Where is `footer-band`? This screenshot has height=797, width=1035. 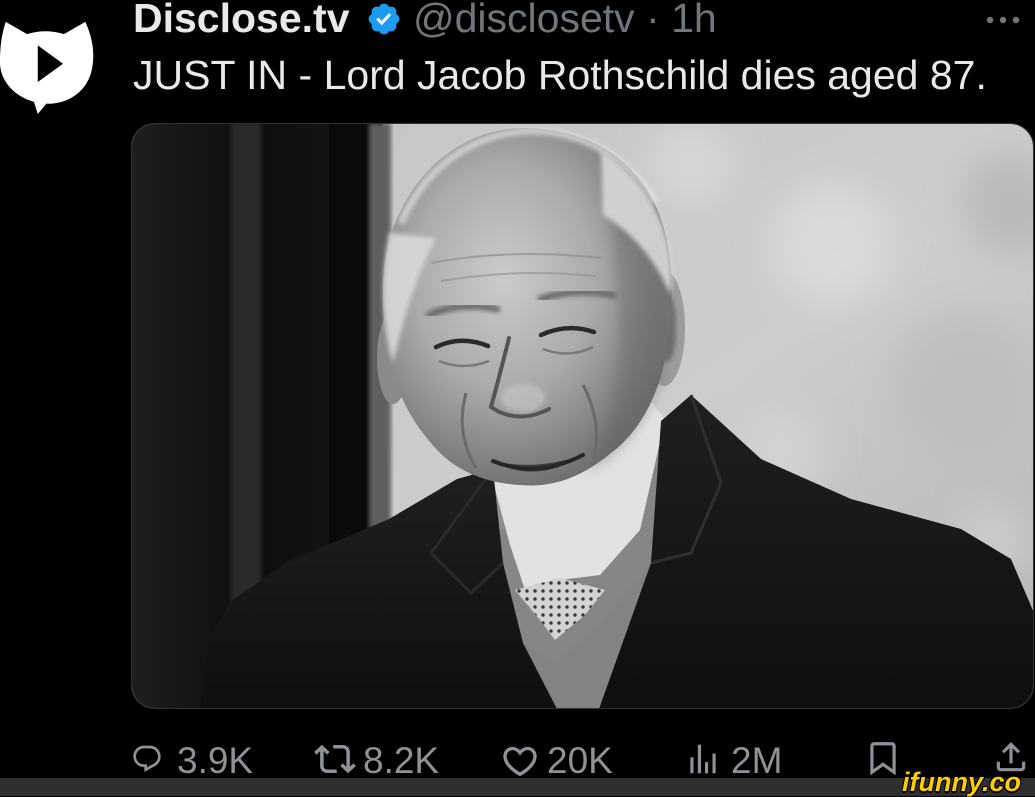 footer-band is located at coordinates (517, 787).